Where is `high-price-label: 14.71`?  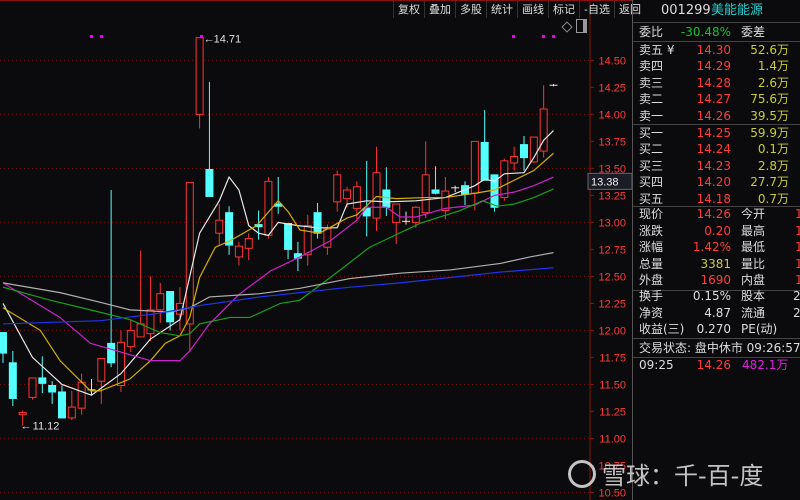
high-price-label: 14.71 is located at coordinates (228, 40).